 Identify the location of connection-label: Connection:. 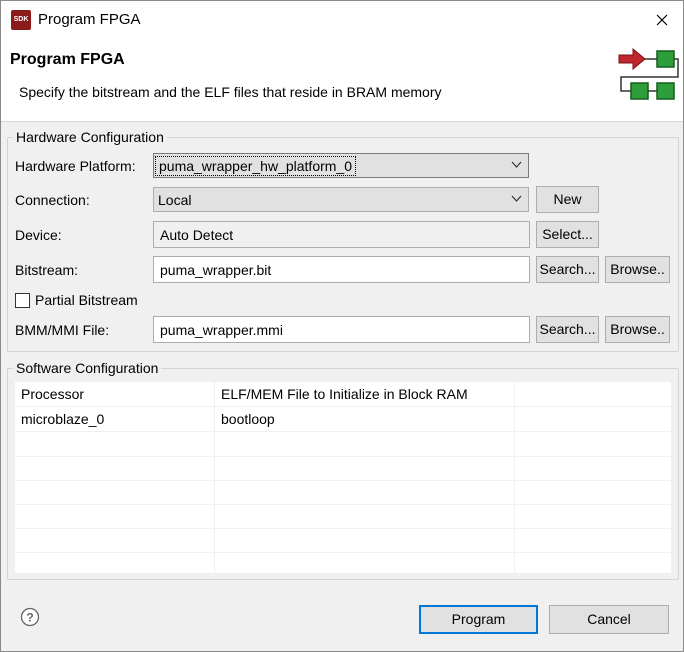
(52, 200).